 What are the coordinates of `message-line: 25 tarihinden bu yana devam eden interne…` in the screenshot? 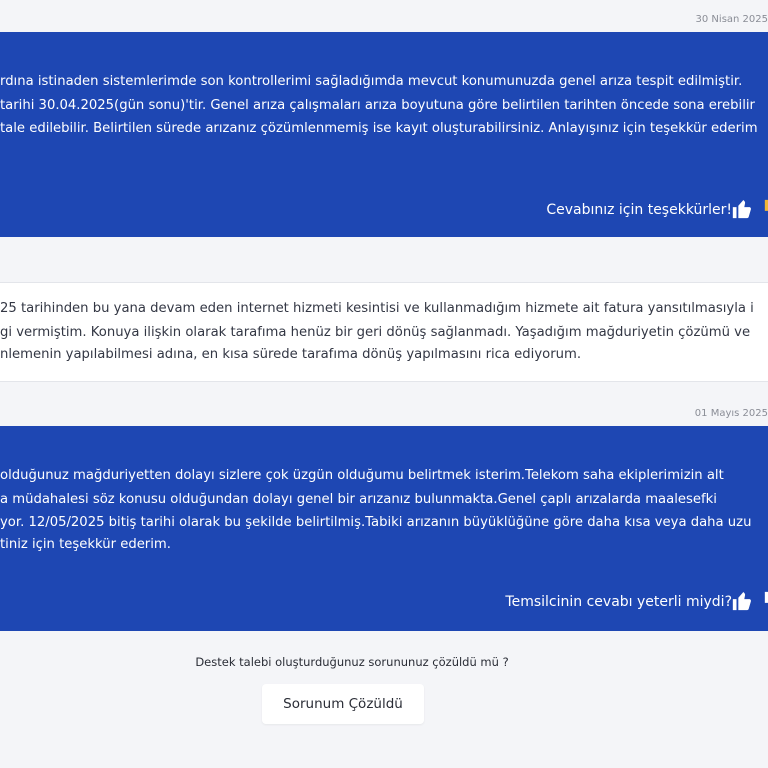 It's located at (377, 308).